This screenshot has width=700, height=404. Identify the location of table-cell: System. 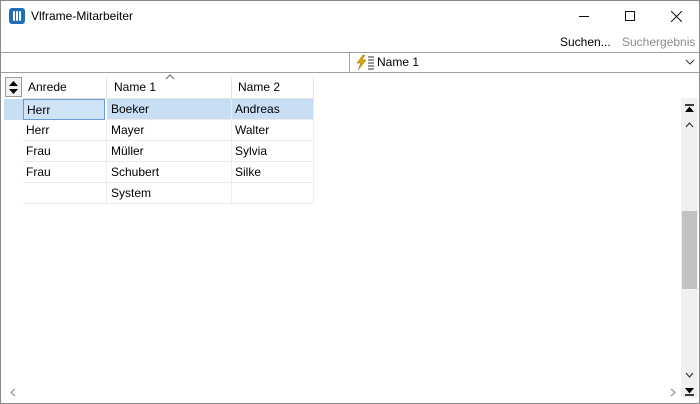
(169, 193).